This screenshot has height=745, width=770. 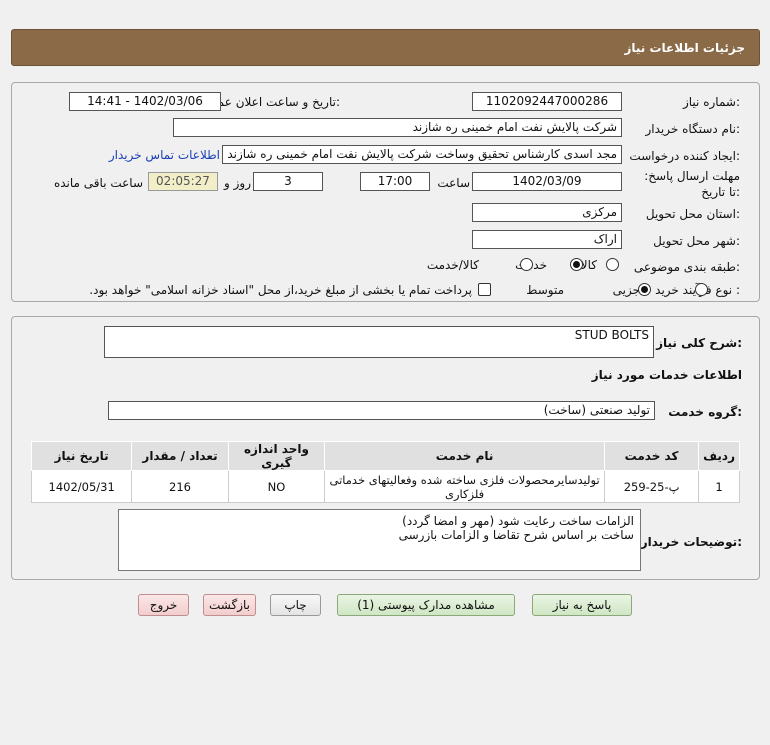 I want to click on reply-button: پاسخ به نیاز, so click(x=582, y=605).